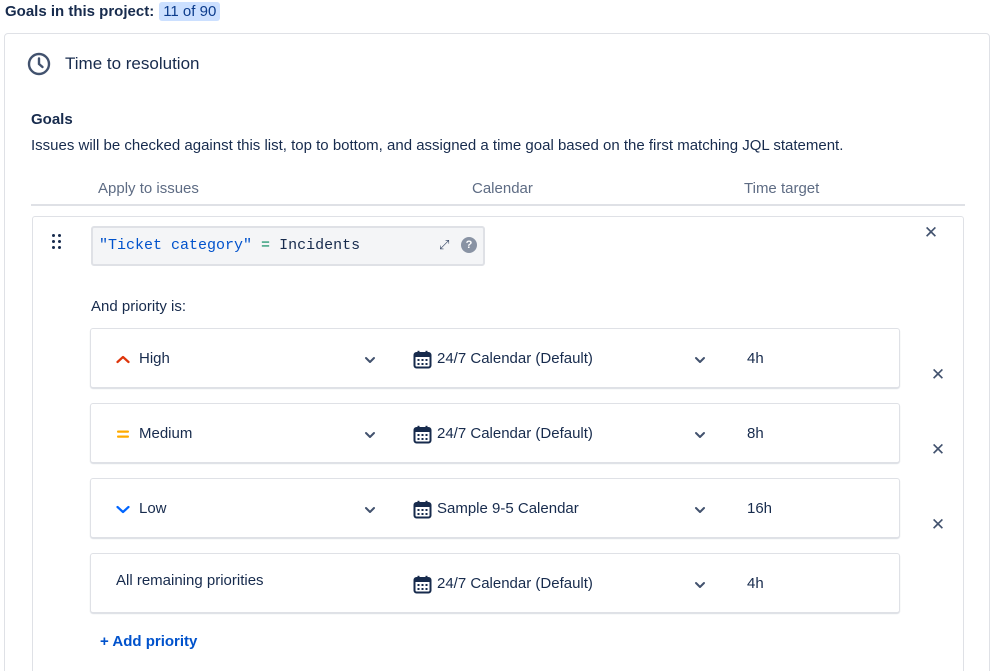  What do you see at coordinates (190, 11) in the screenshot?
I see `goals-count-badge: 11 of 90` at bounding box center [190, 11].